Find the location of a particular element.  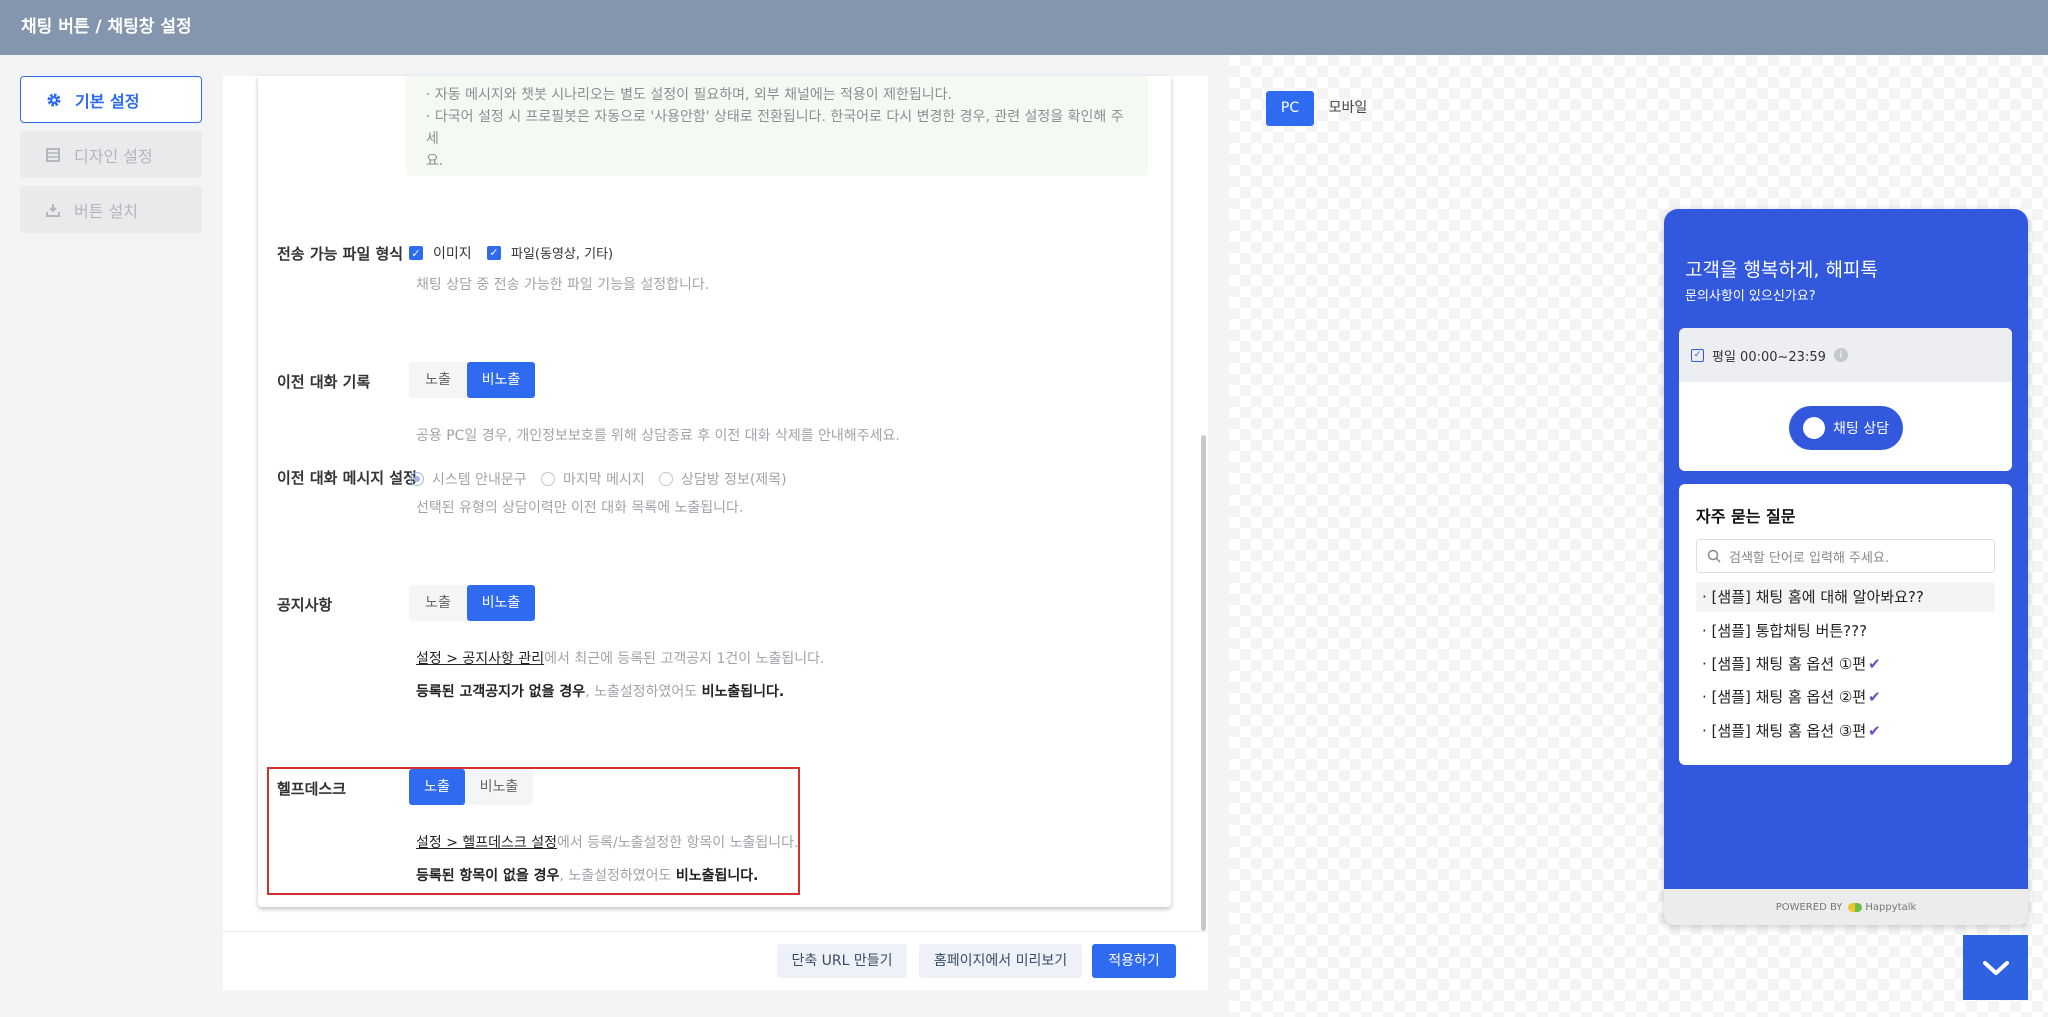

chat-start-button: 채팅 상담 is located at coordinates (1846, 428).